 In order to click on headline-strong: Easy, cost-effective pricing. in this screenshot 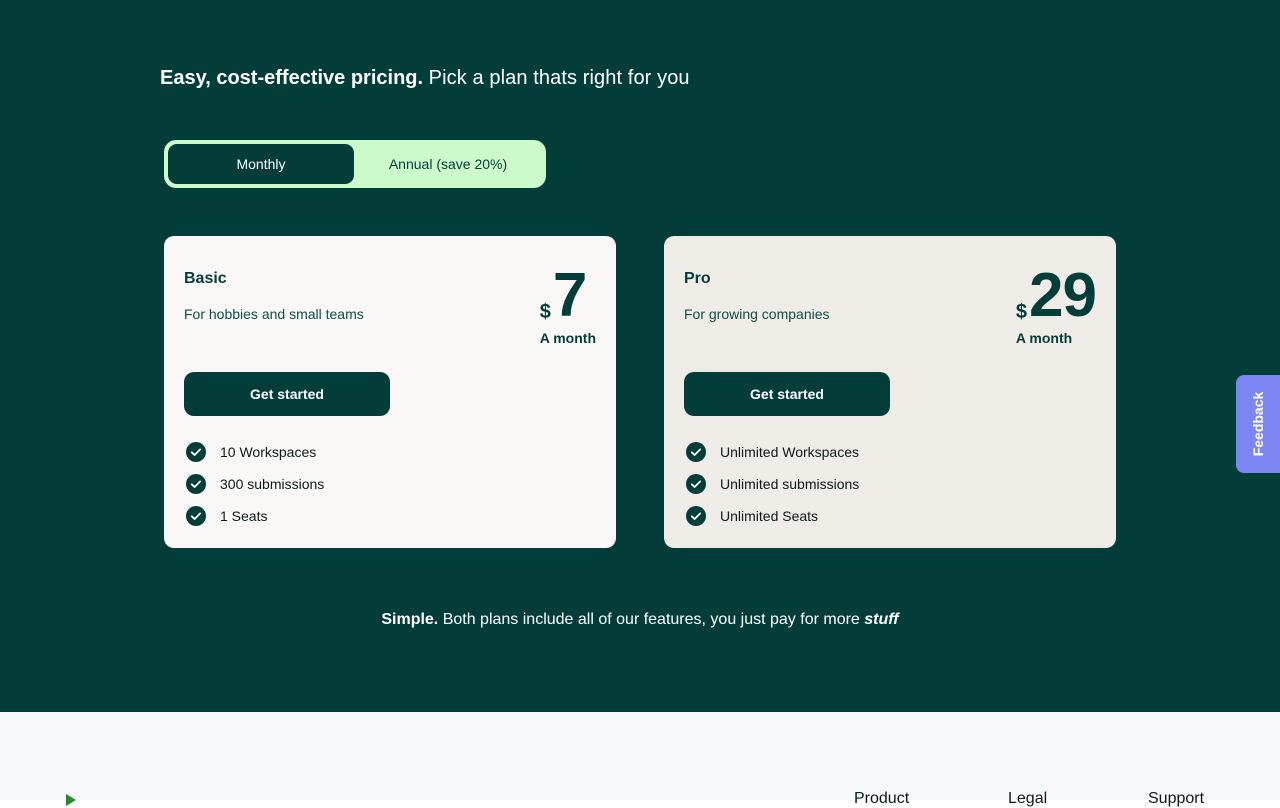, I will do `click(292, 78)`.